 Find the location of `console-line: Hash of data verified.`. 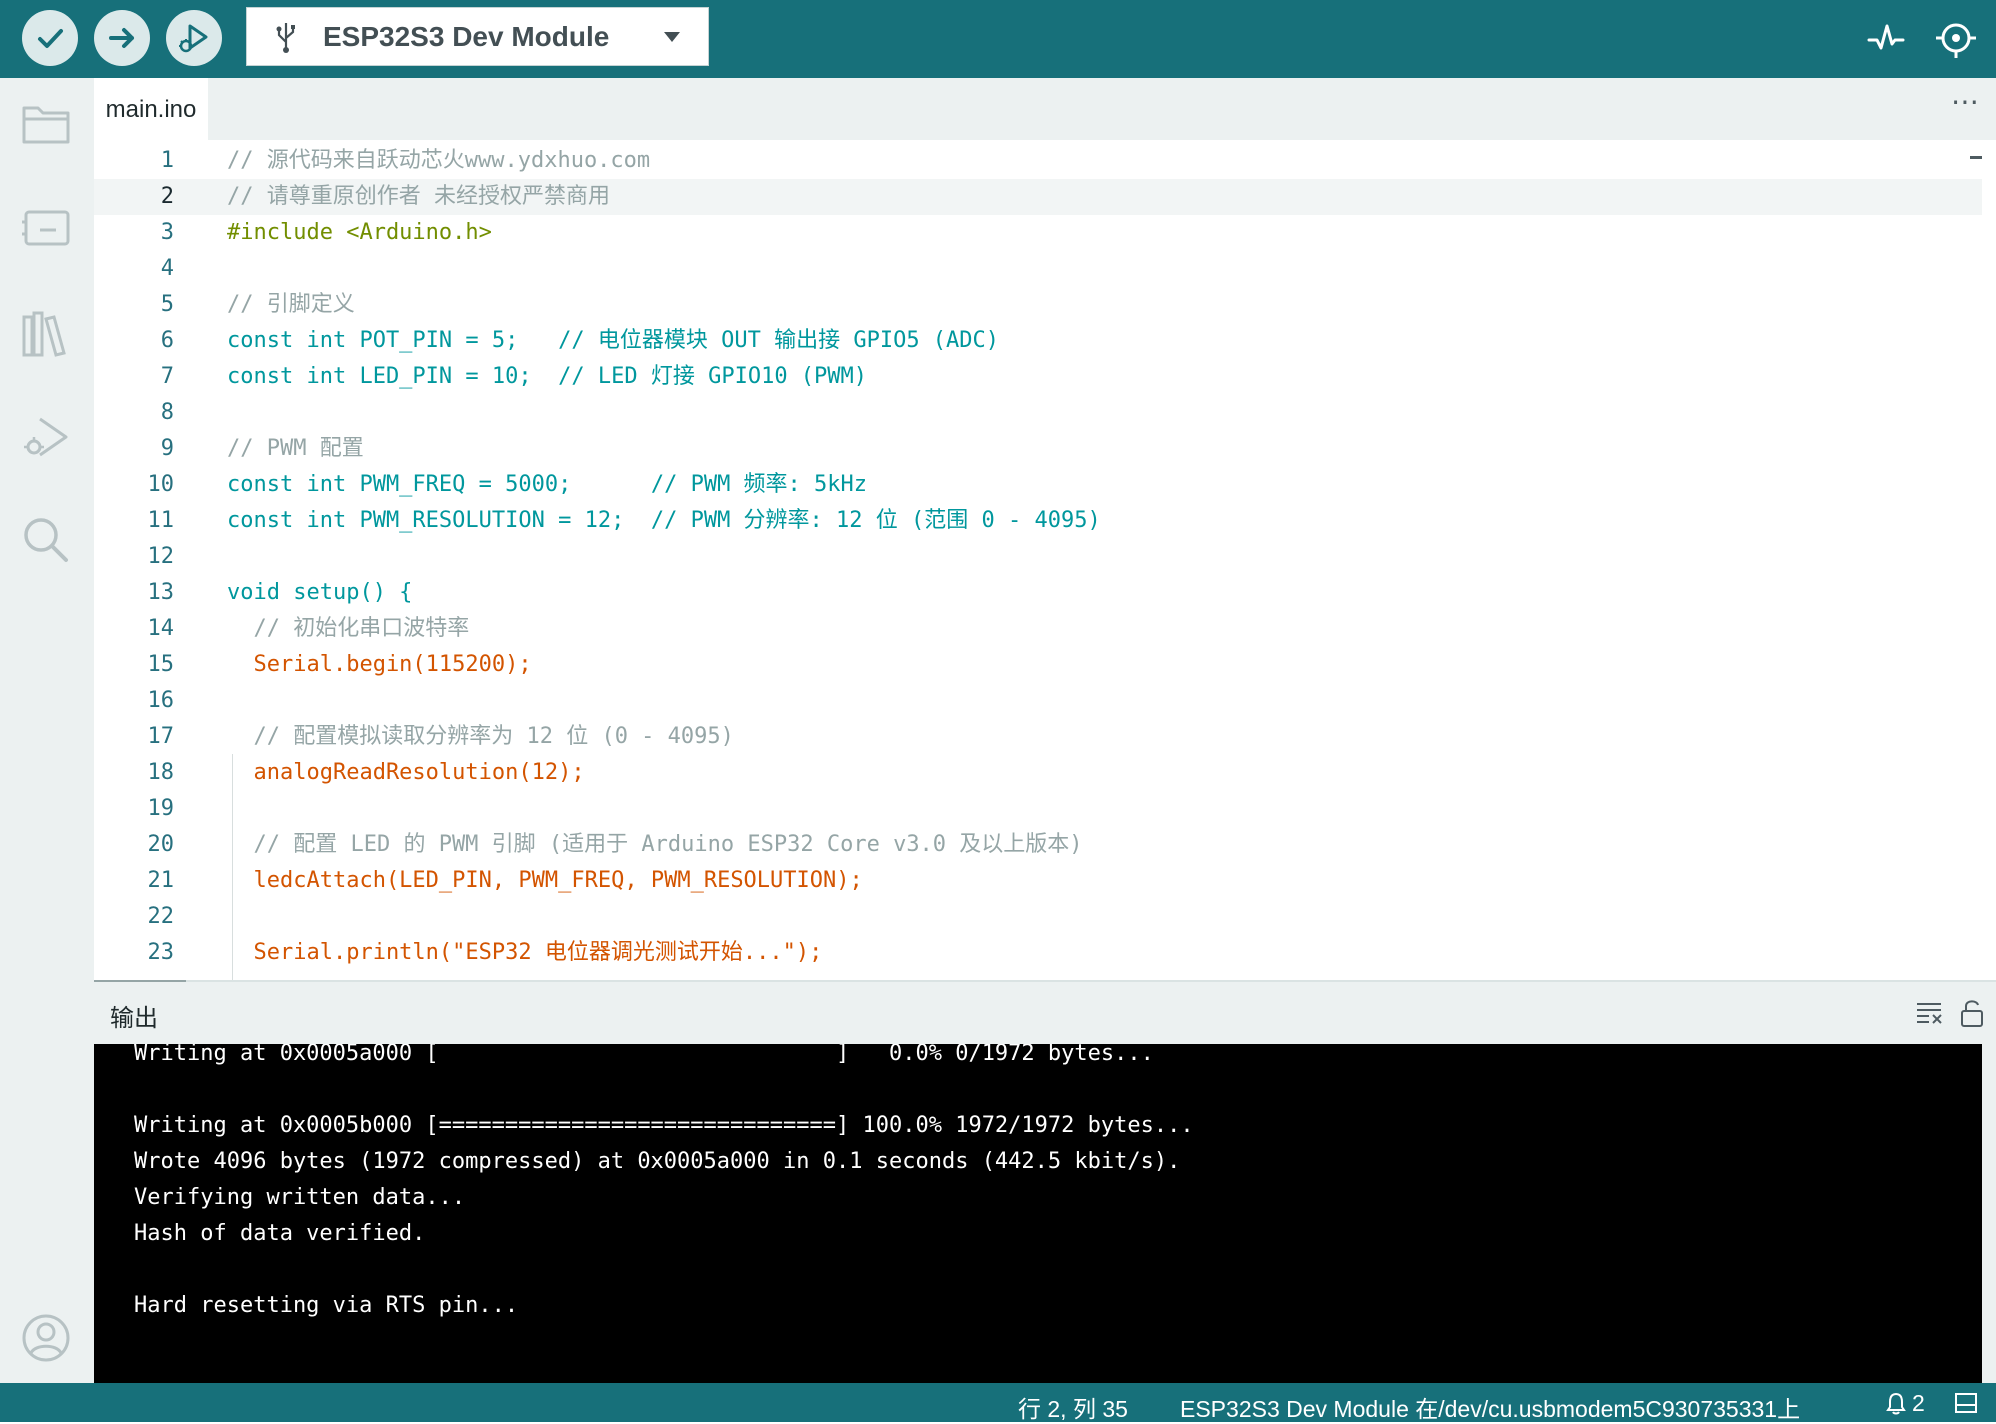

console-line: Hash of data verified. is located at coordinates (280, 1233).